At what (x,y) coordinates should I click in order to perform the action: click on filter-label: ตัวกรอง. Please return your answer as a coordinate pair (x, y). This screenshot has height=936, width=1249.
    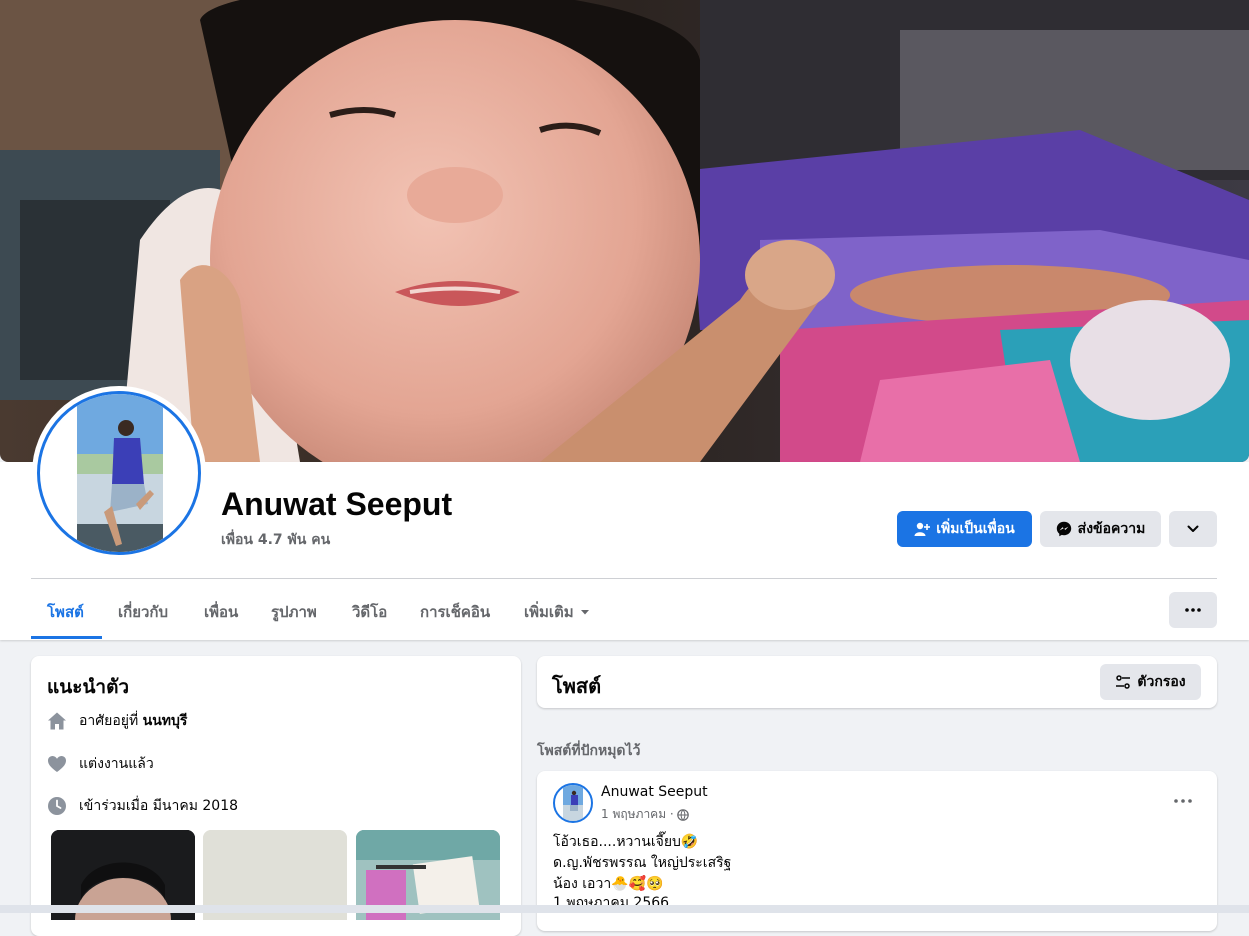
    Looking at the image, I should click on (1161, 682).